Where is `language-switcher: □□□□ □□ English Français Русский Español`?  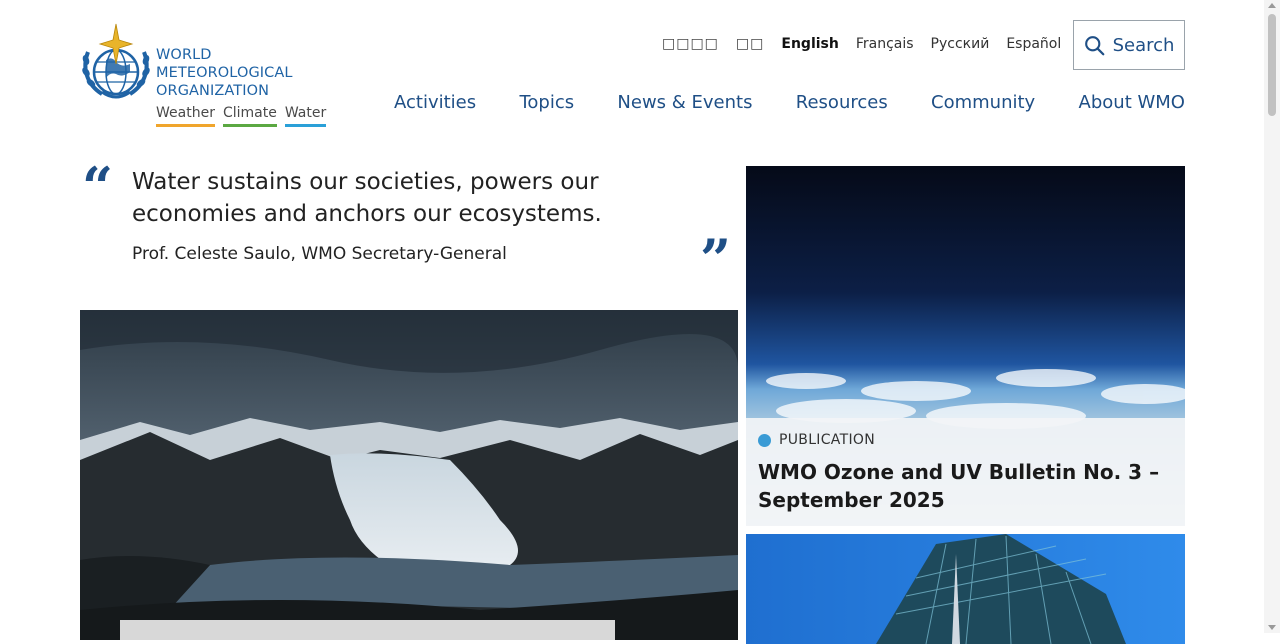
language-switcher: □□□□ □□ English Français Русский Español is located at coordinates (861, 44).